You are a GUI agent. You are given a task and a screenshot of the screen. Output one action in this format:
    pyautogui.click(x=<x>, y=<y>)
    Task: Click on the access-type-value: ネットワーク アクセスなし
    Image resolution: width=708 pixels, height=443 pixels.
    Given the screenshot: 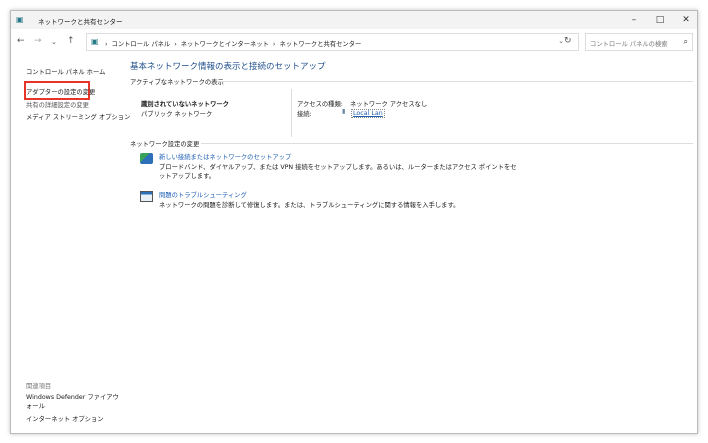 What is the action you would take?
    pyautogui.click(x=389, y=104)
    